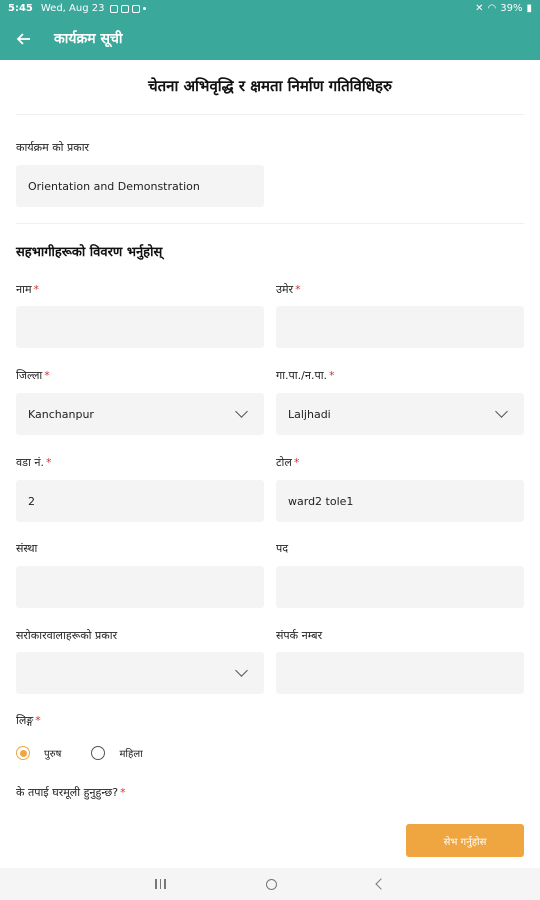 The image size is (540, 900). Describe the element at coordinates (23, 753) in the screenshot. I see `gender-radio-male` at that location.